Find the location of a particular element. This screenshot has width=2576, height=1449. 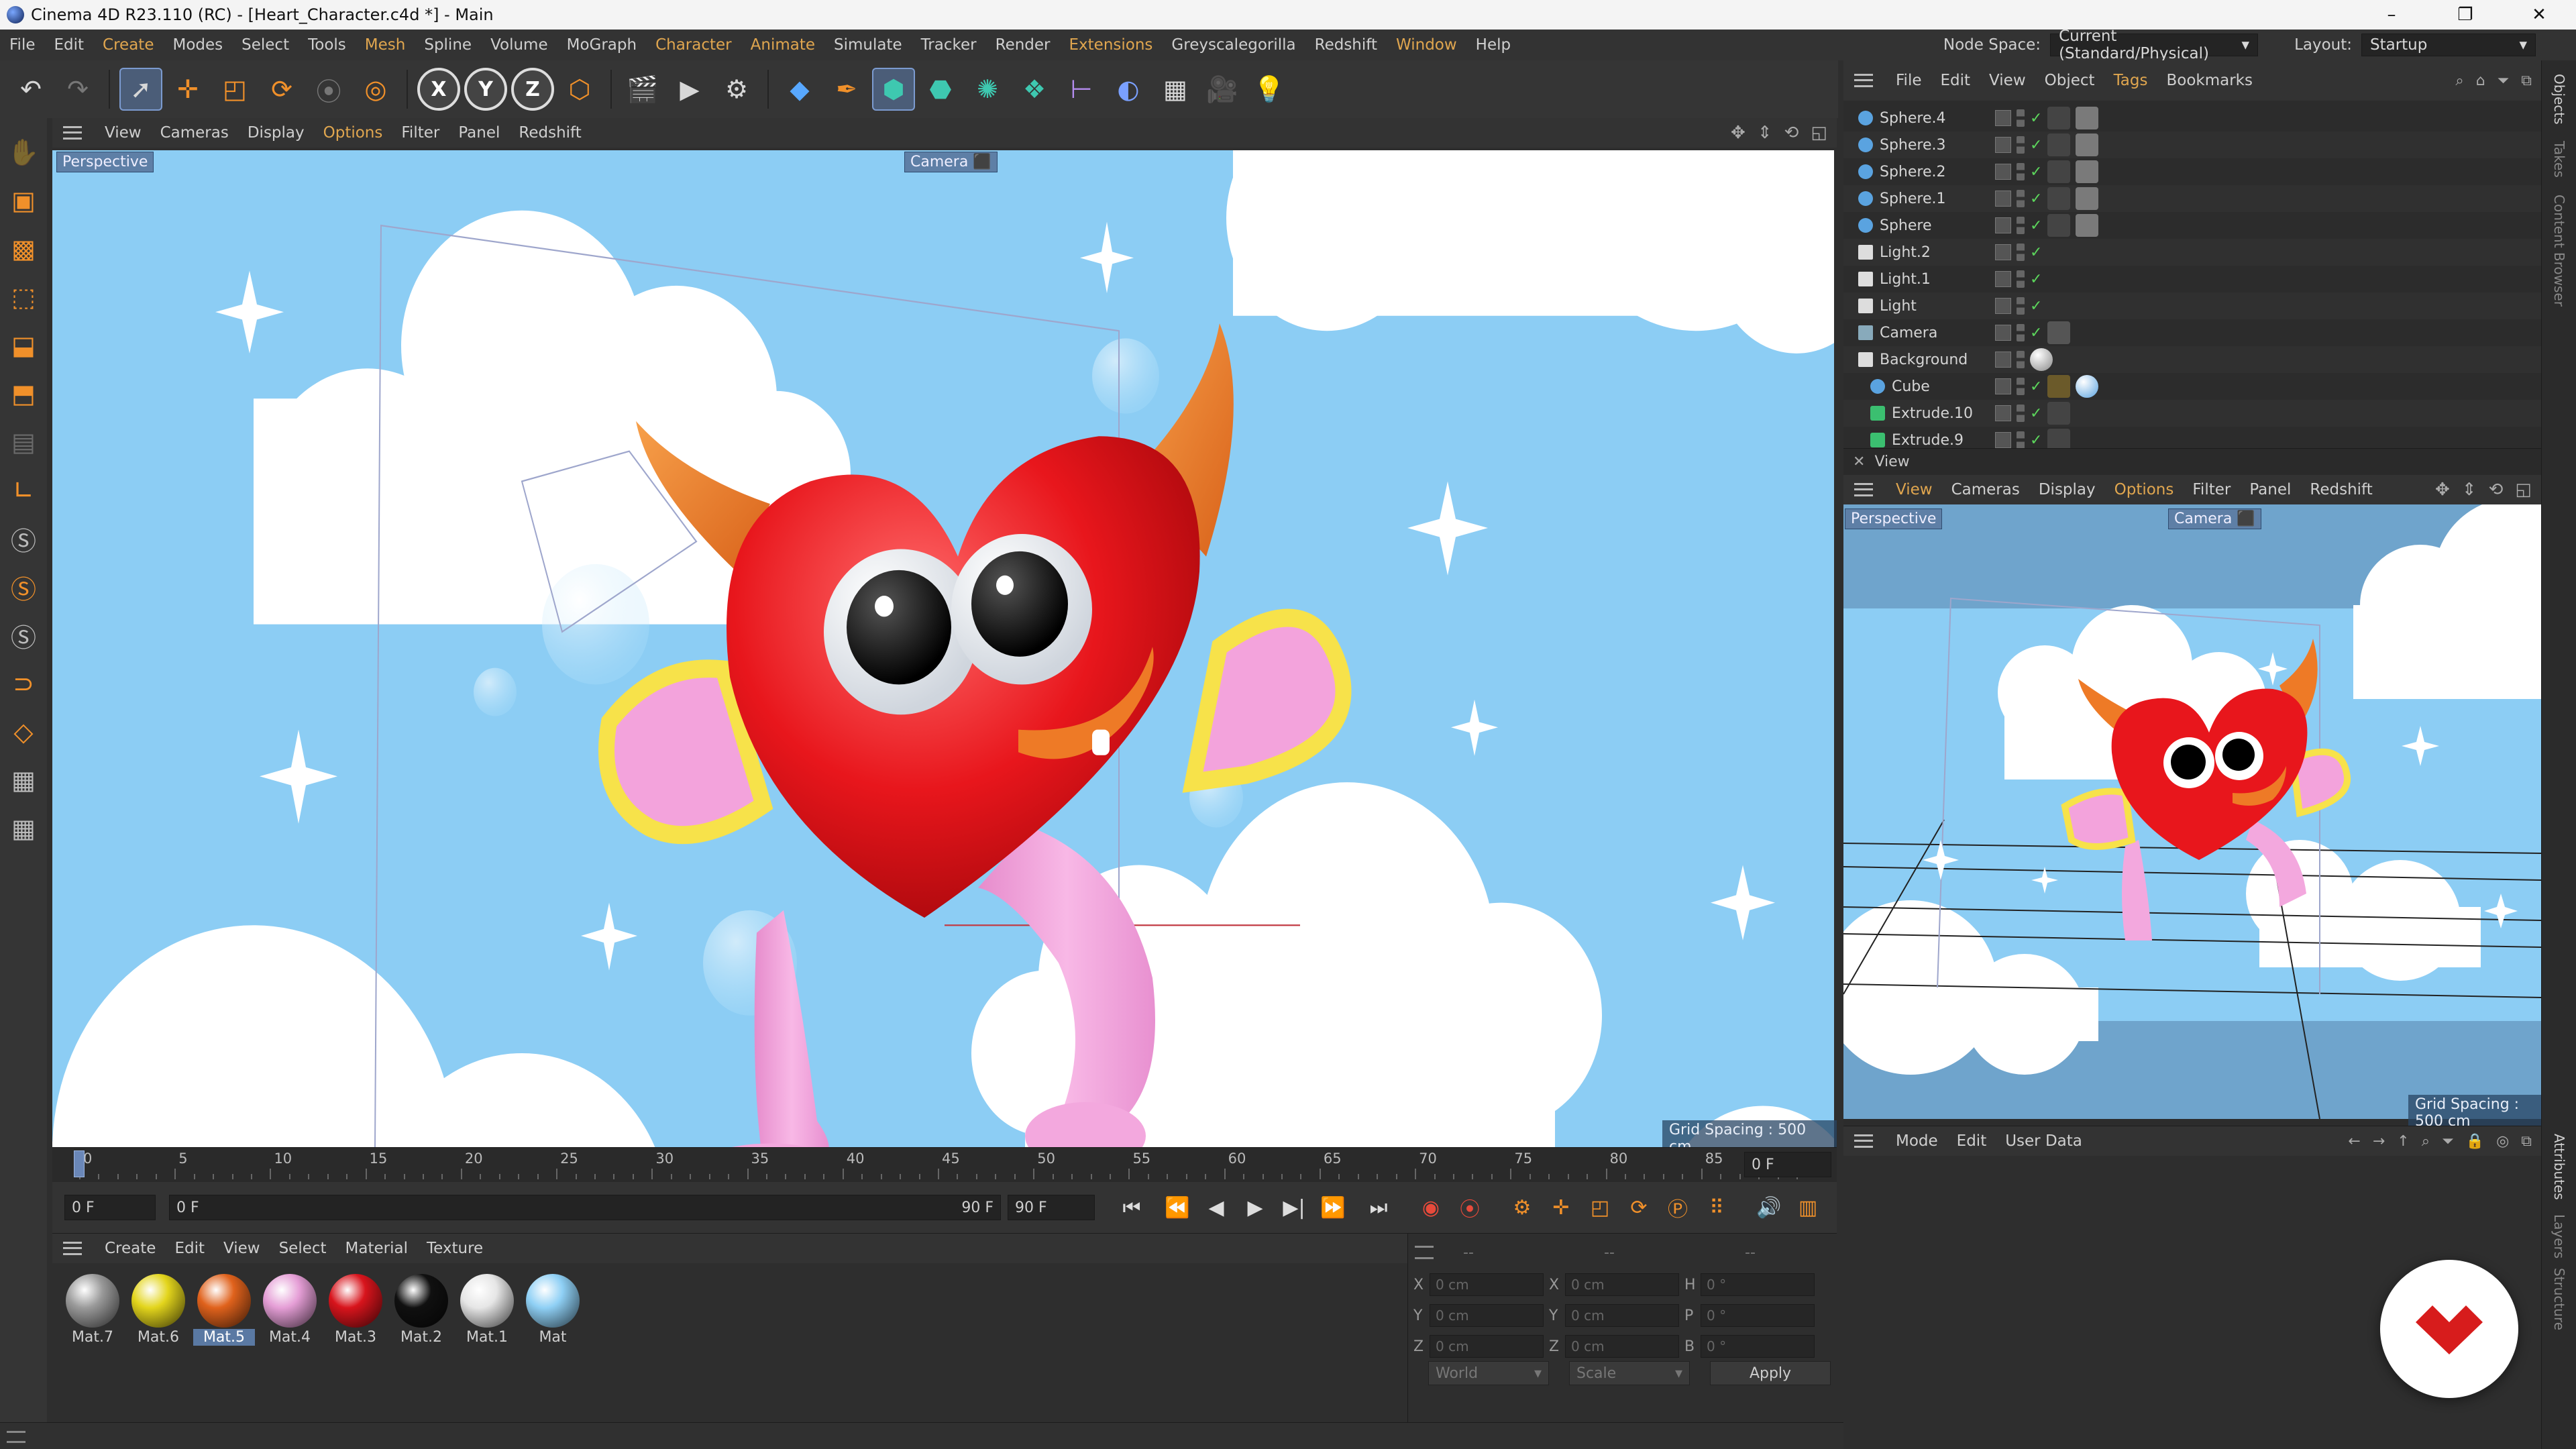

menu-extensions: Extensions is located at coordinates (1111, 45).